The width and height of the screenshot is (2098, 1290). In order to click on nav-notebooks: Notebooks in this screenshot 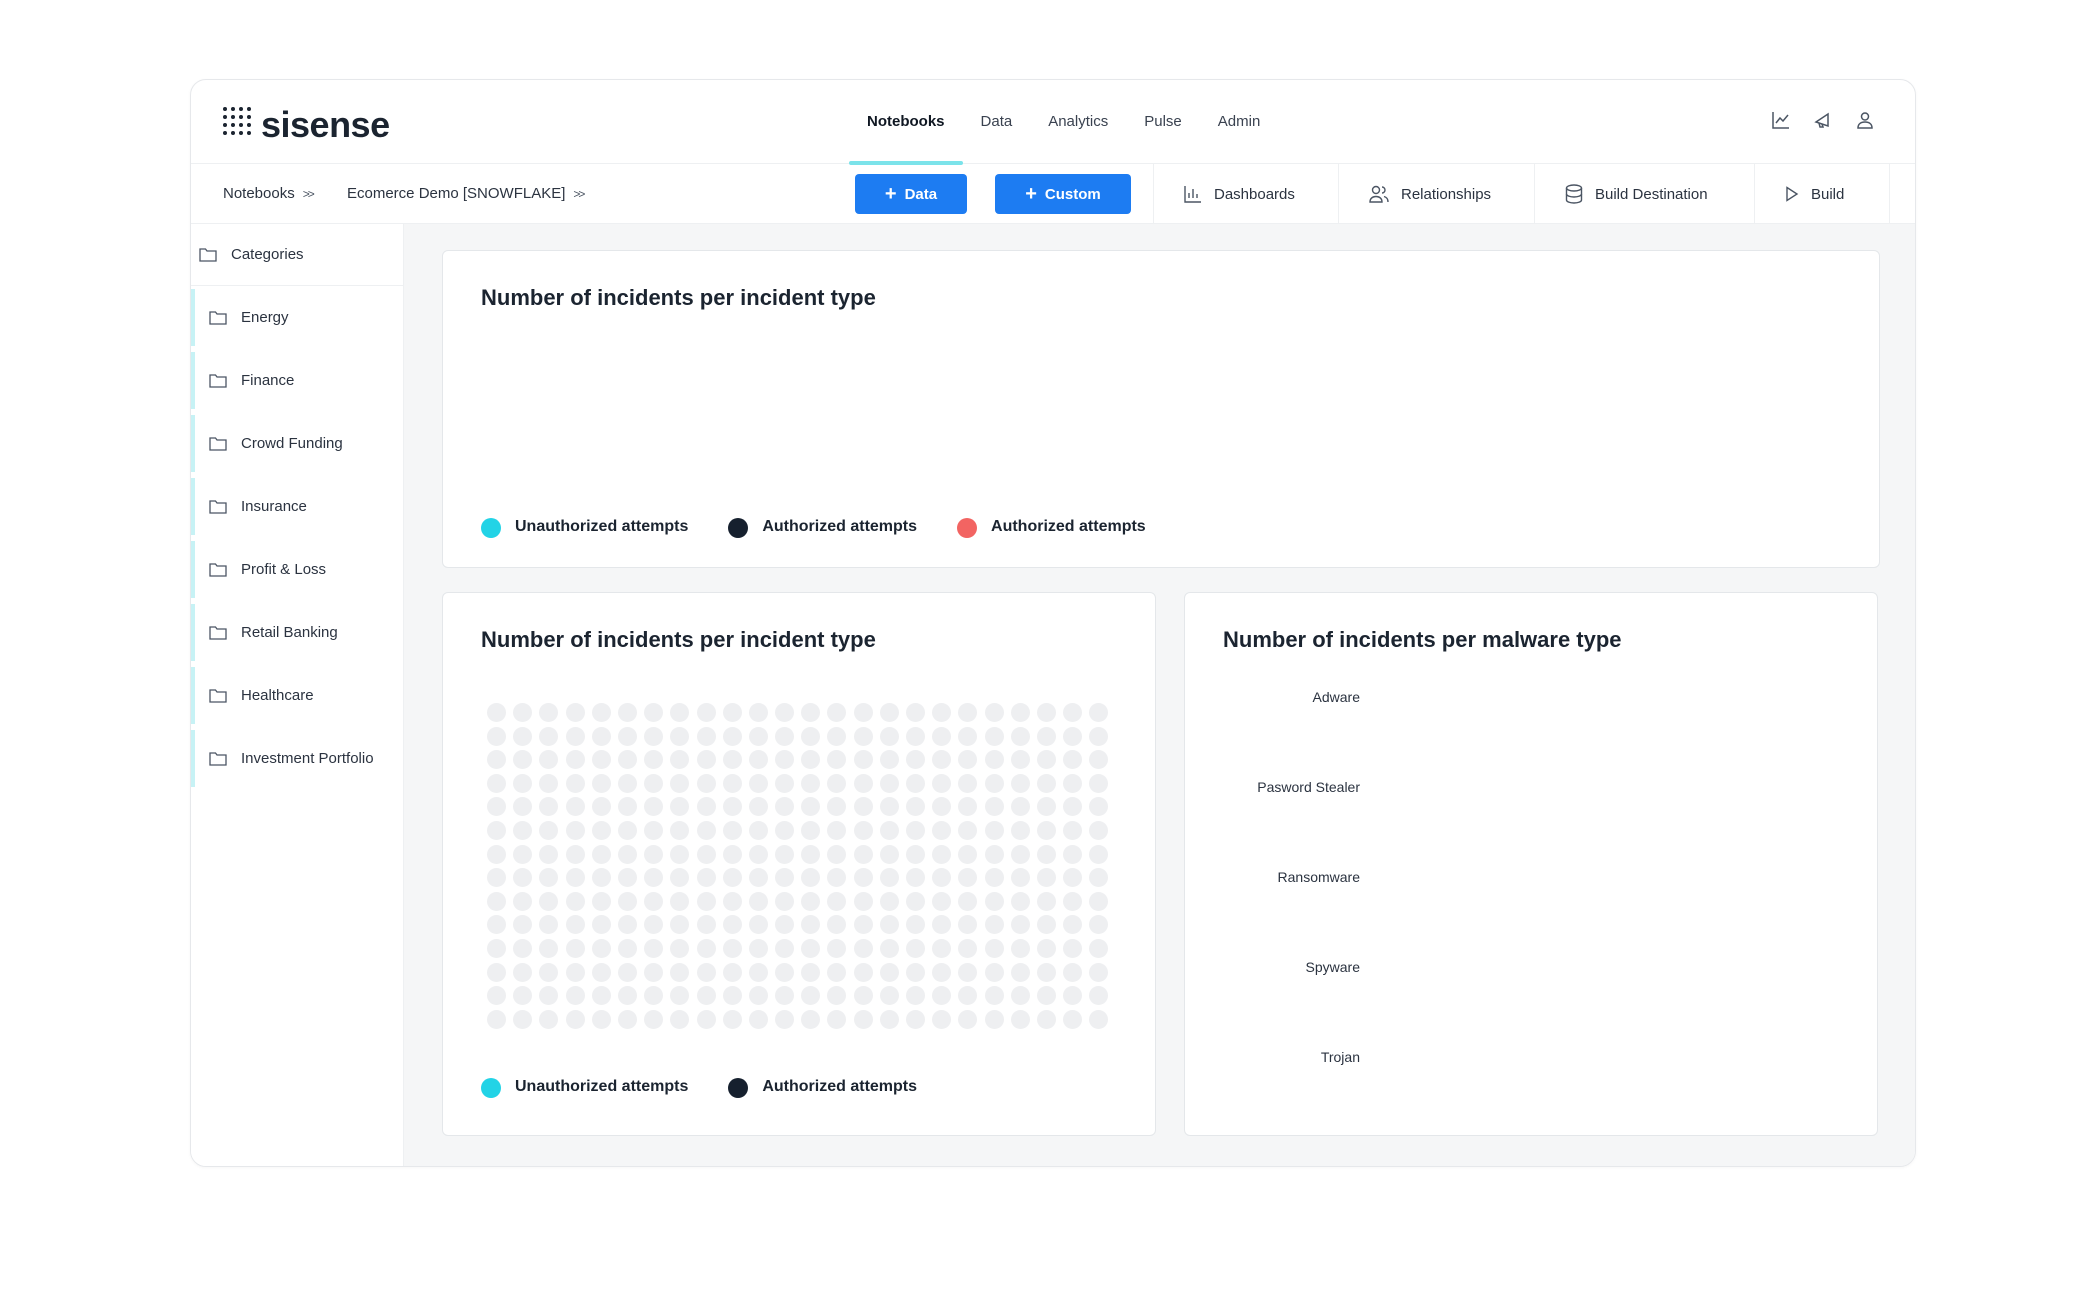, I will do `click(906, 122)`.